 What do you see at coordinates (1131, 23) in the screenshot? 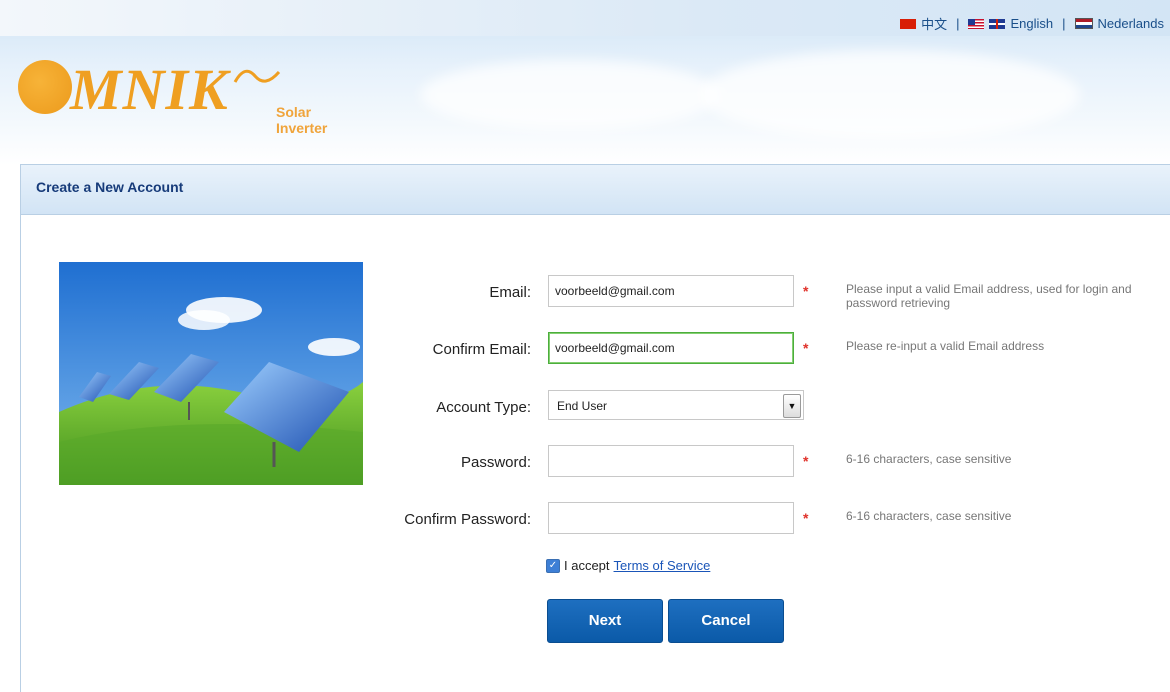
I see `language-dutch-link: Nederlands` at bounding box center [1131, 23].